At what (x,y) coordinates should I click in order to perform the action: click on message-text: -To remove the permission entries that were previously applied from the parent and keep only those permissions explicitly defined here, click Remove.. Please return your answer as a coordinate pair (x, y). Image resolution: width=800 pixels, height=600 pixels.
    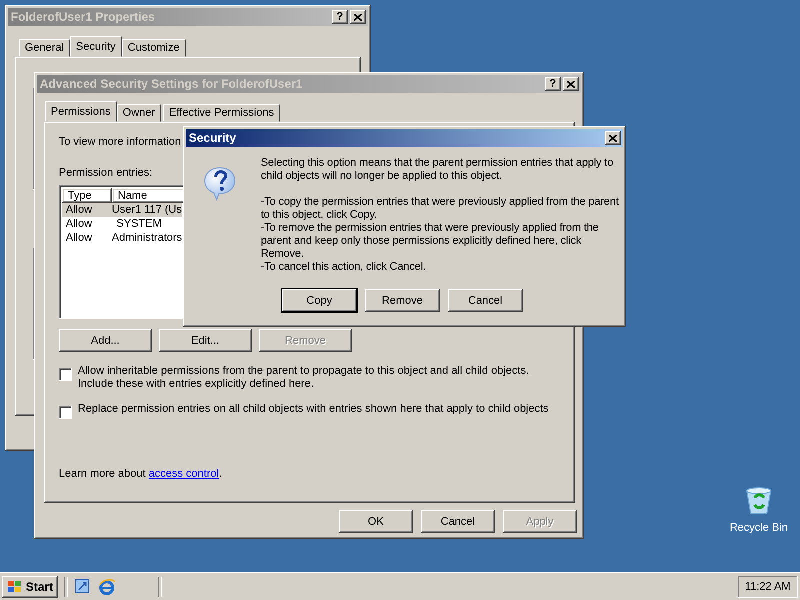
    Looking at the image, I should click on (430, 241).